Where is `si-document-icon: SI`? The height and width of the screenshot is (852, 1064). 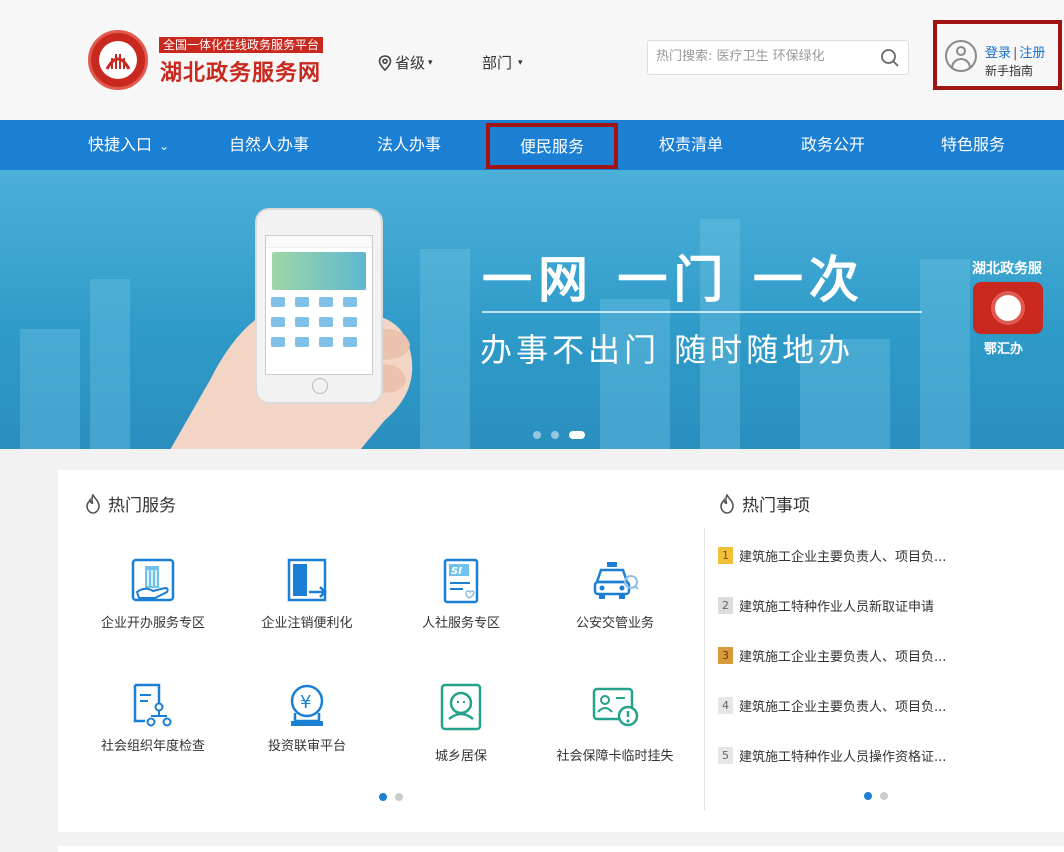
si-document-icon: SI is located at coordinates (461, 581).